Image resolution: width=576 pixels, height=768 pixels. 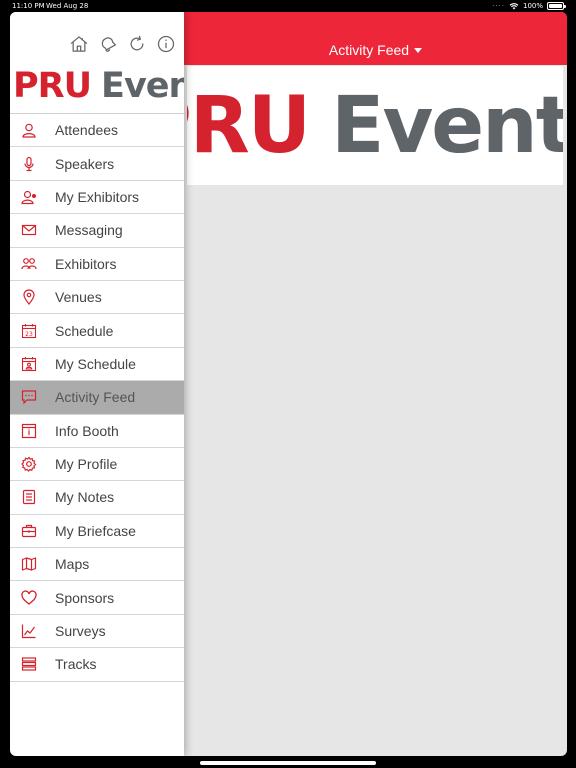 What do you see at coordinates (87, 430) in the screenshot?
I see `sidebar-item-label: Info Booth` at bounding box center [87, 430].